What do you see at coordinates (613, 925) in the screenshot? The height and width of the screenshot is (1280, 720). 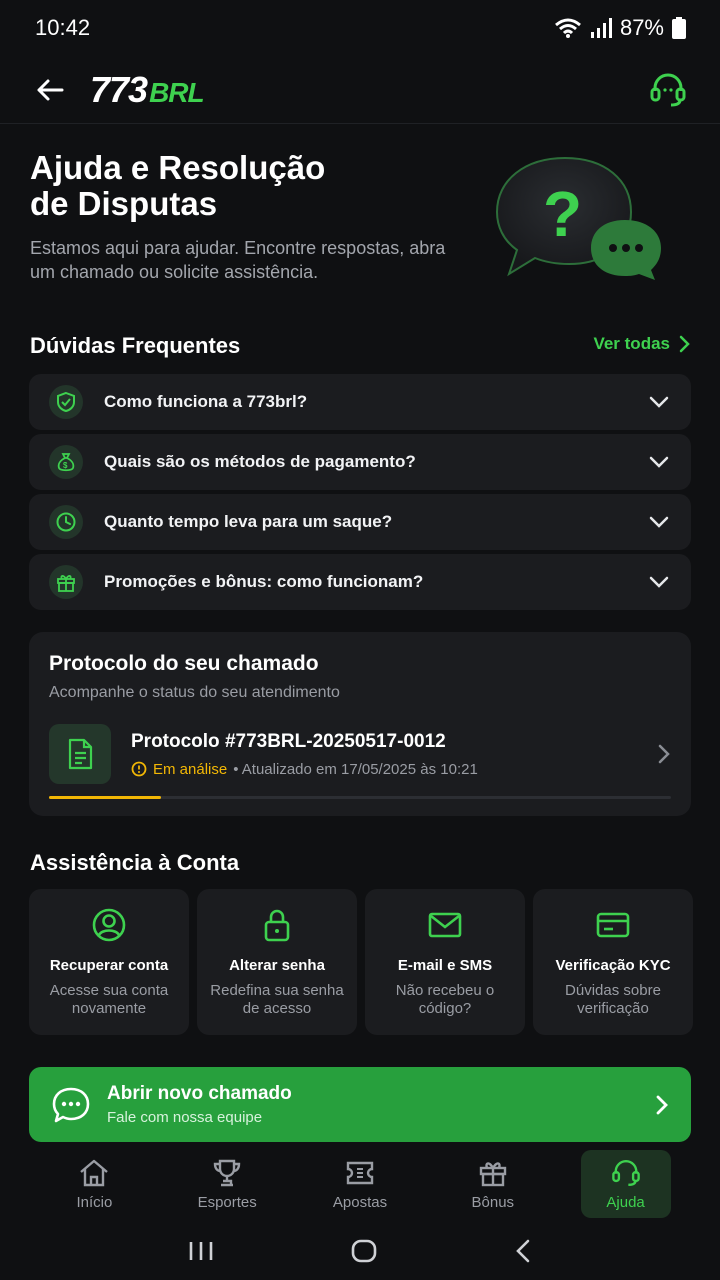 I see `id-card-icon` at bounding box center [613, 925].